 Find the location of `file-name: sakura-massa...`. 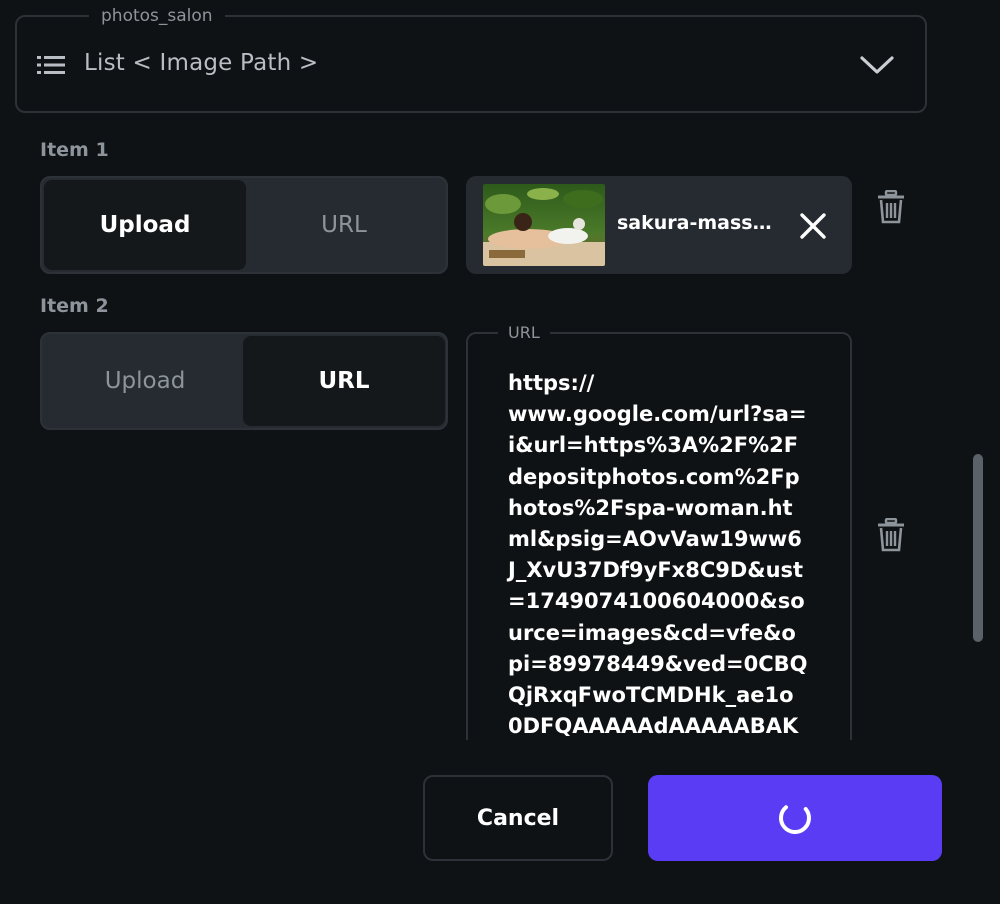

file-name: sakura-massa... is located at coordinates (697, 223).